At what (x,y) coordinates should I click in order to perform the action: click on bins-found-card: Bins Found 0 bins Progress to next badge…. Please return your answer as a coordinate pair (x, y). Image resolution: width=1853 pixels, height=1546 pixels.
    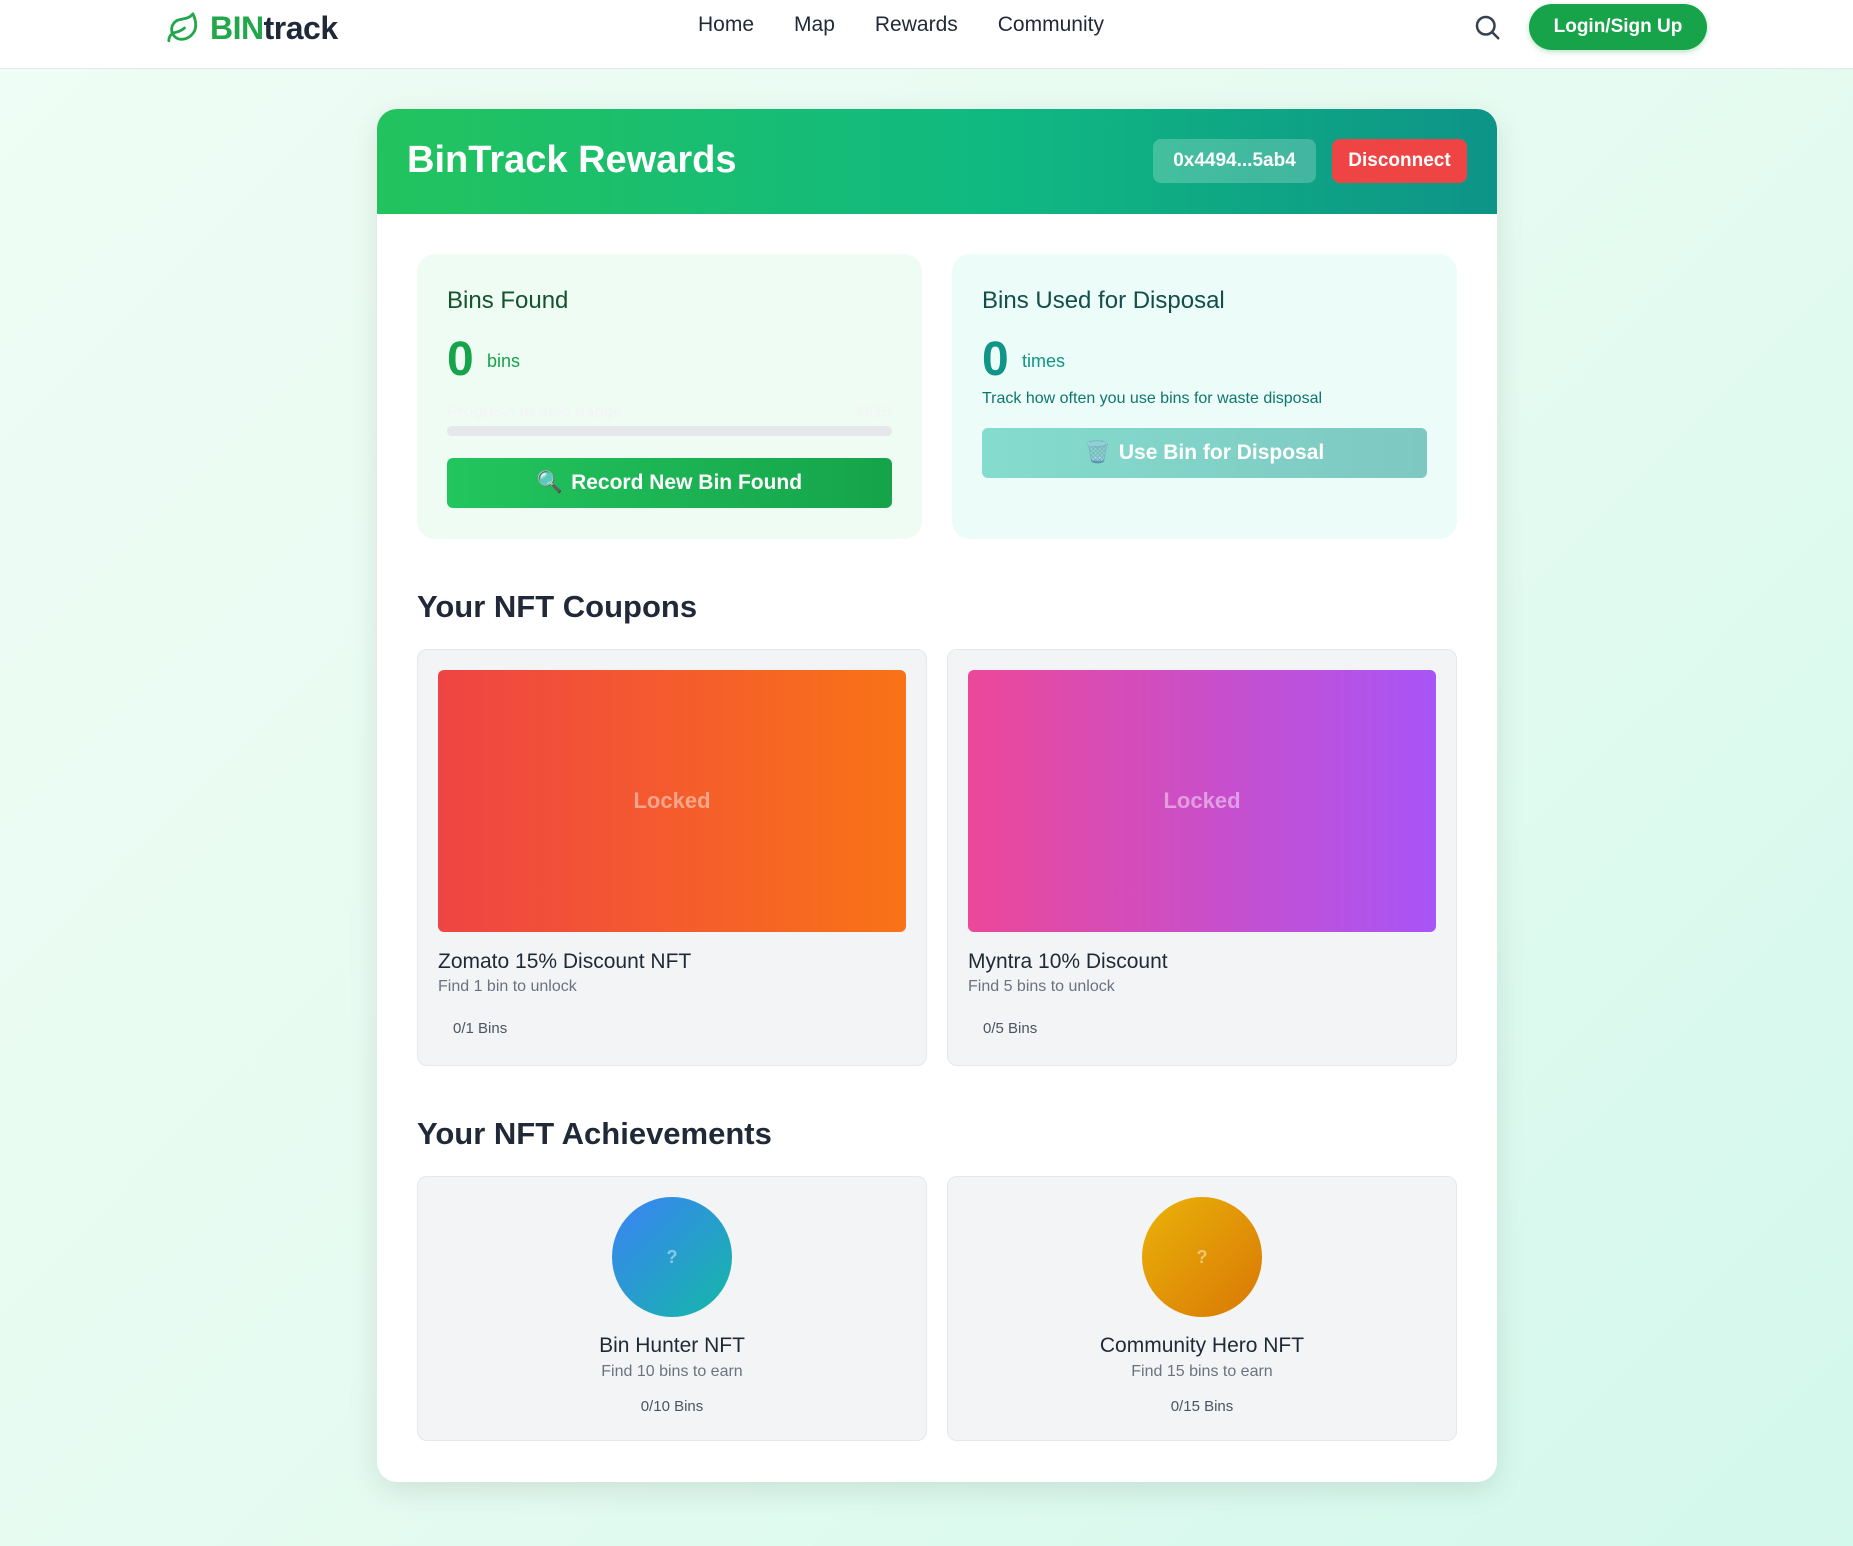
    Looking at the image, I should click on (669, 396).